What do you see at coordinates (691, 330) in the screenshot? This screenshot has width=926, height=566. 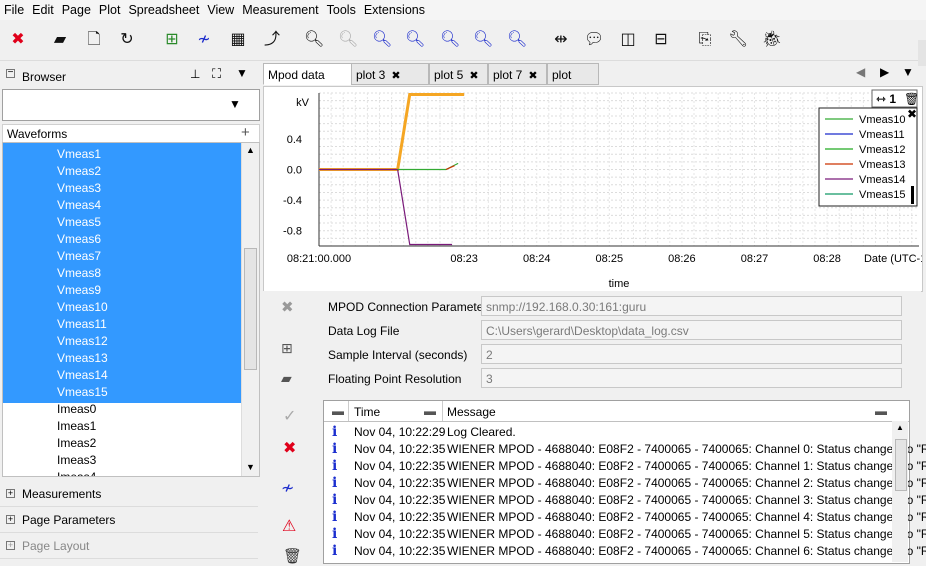 I see `param-value-field: C:\Users\gerard\Desktop\data_log.csv` at bounding box center [691, 330].